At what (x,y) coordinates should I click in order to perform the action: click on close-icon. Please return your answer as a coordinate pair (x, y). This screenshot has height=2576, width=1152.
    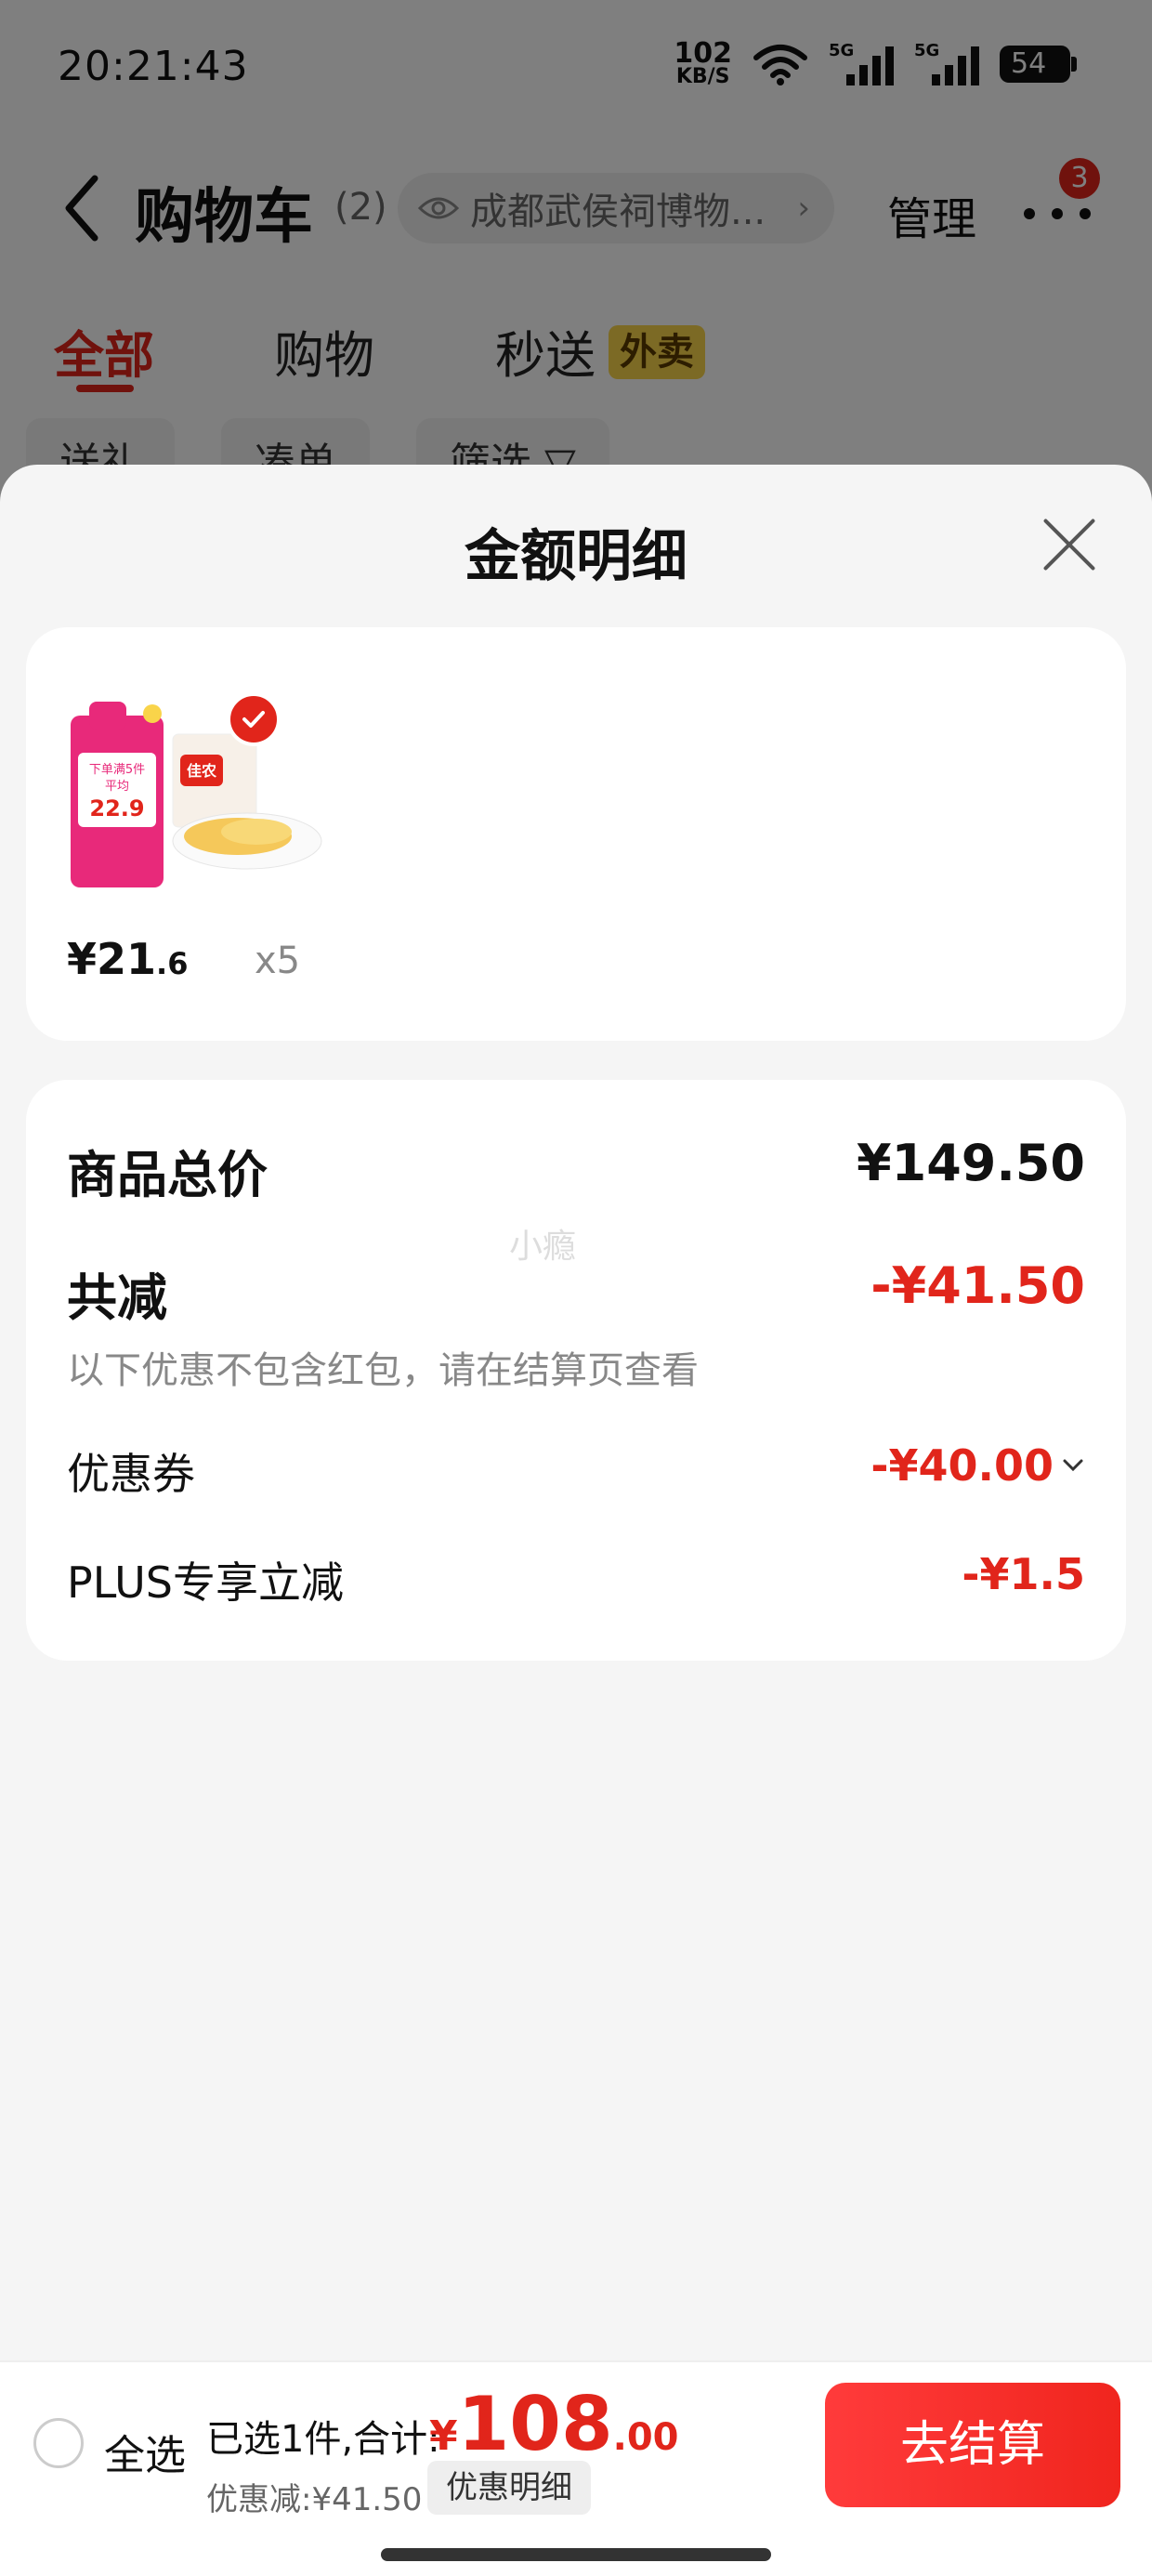
    Looking at the image, I should click on (1069, 543).